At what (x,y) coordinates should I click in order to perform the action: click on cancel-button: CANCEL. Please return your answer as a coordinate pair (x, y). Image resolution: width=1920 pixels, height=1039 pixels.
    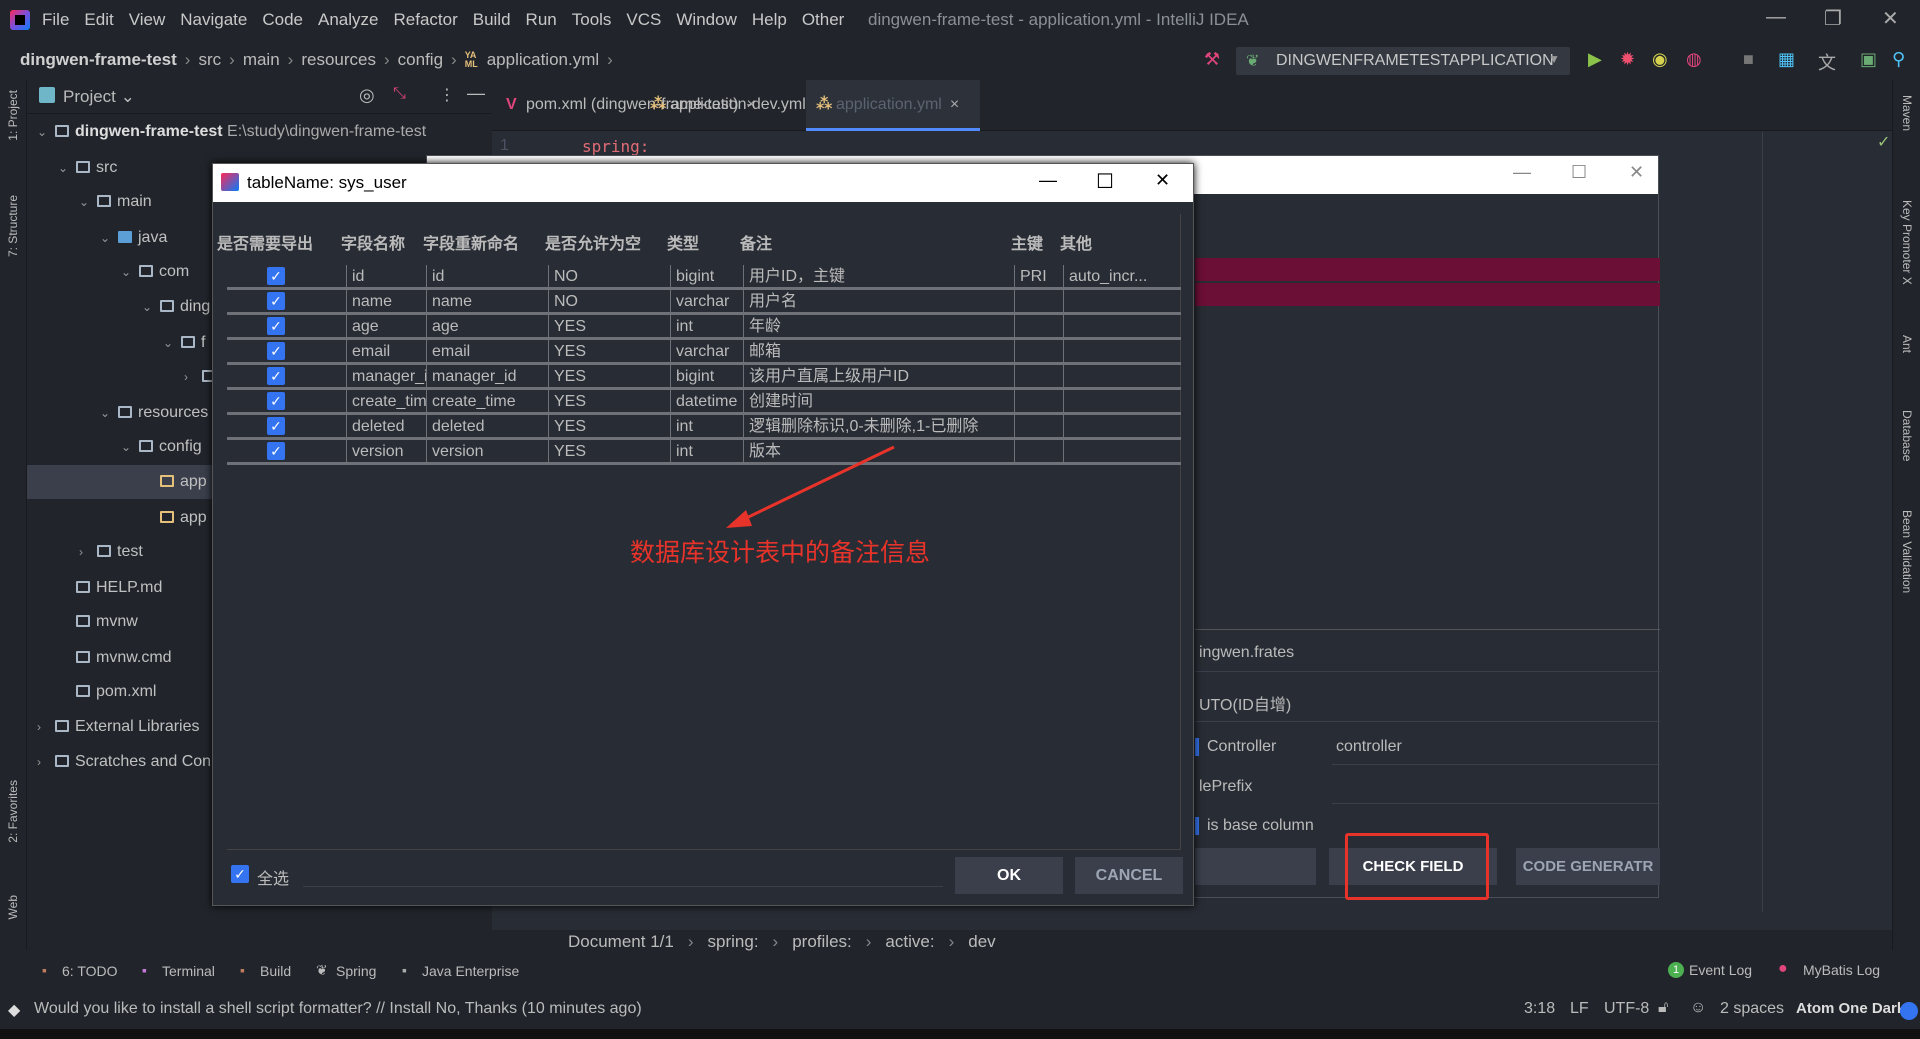
    Looking at the image, I should click on (1129, 875).